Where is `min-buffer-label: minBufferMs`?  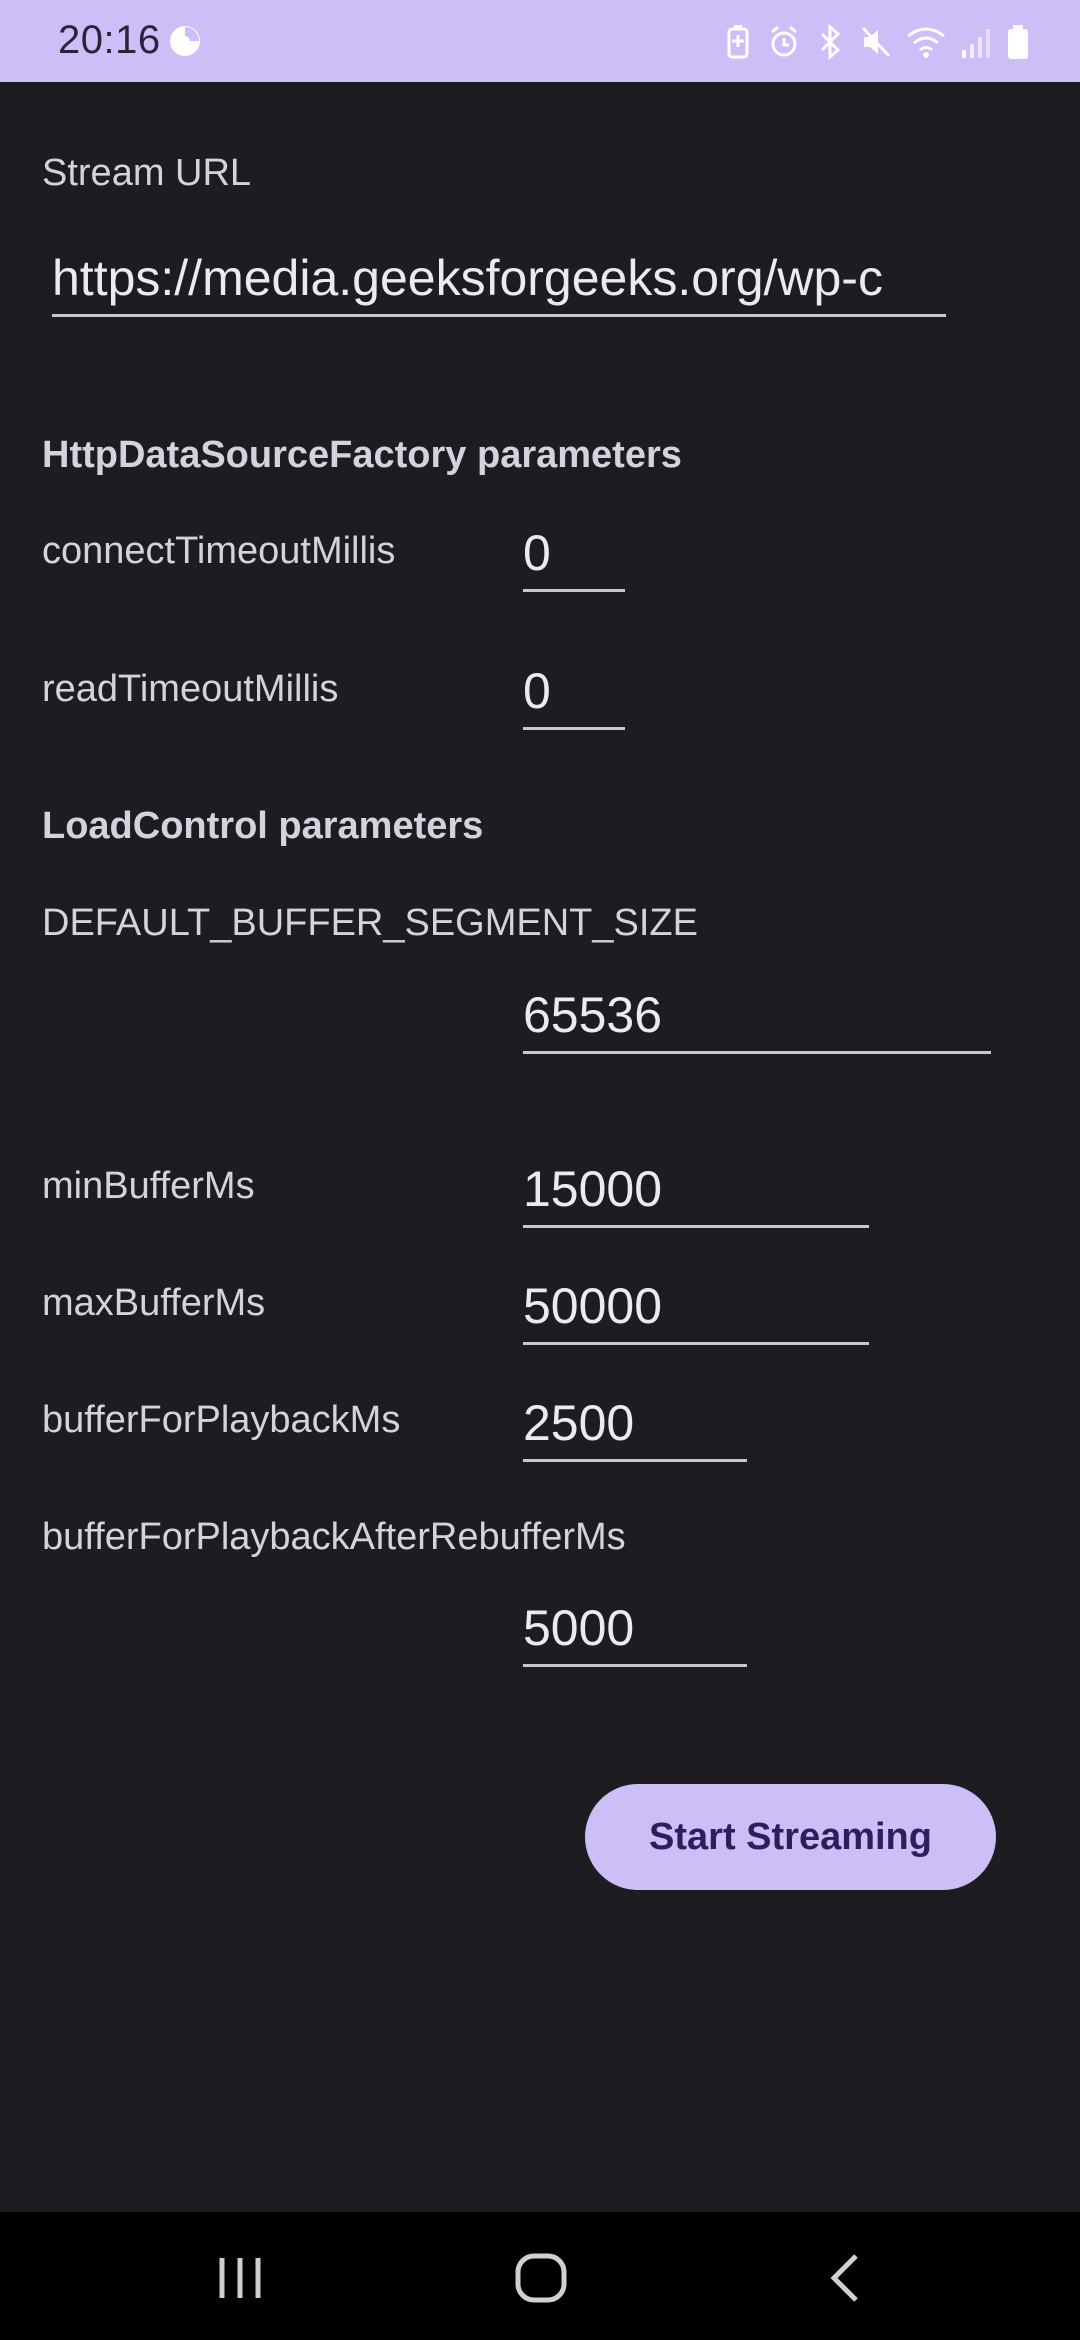
min-buffer-label: minBufferMs is located at coordinates (148, 1186).